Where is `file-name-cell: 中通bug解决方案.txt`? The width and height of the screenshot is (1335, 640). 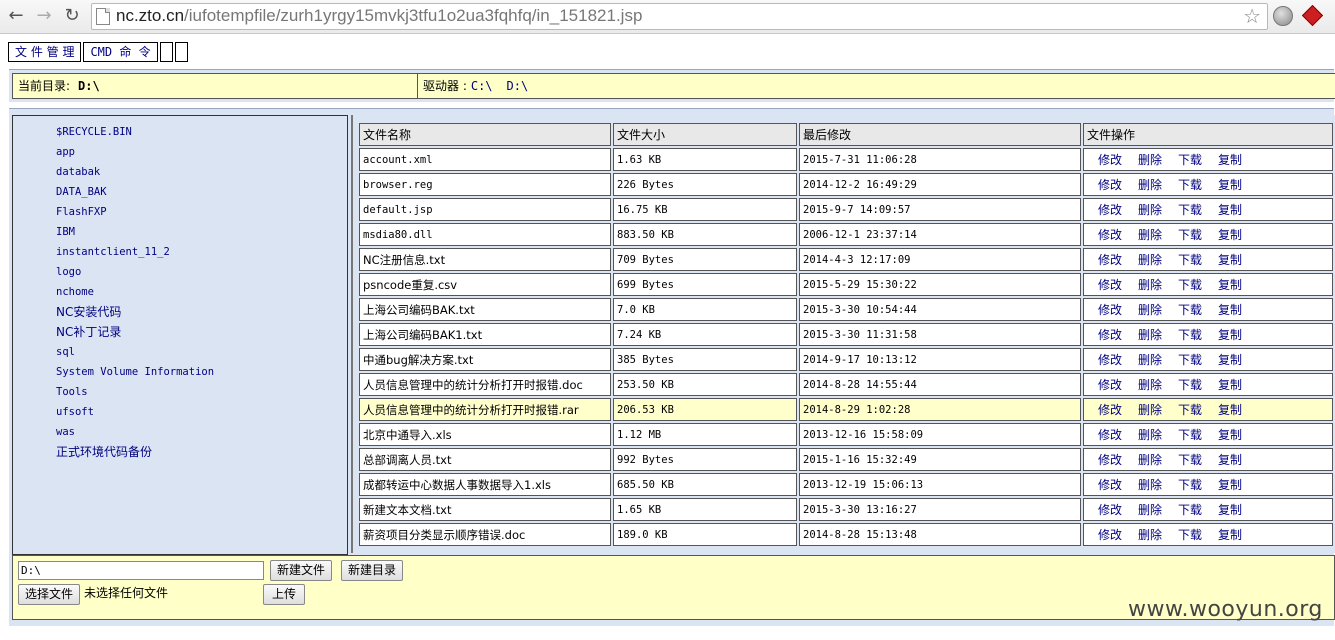
file-name-cell: 中通bug解决方案.txt is located at coordinates (485, 359).